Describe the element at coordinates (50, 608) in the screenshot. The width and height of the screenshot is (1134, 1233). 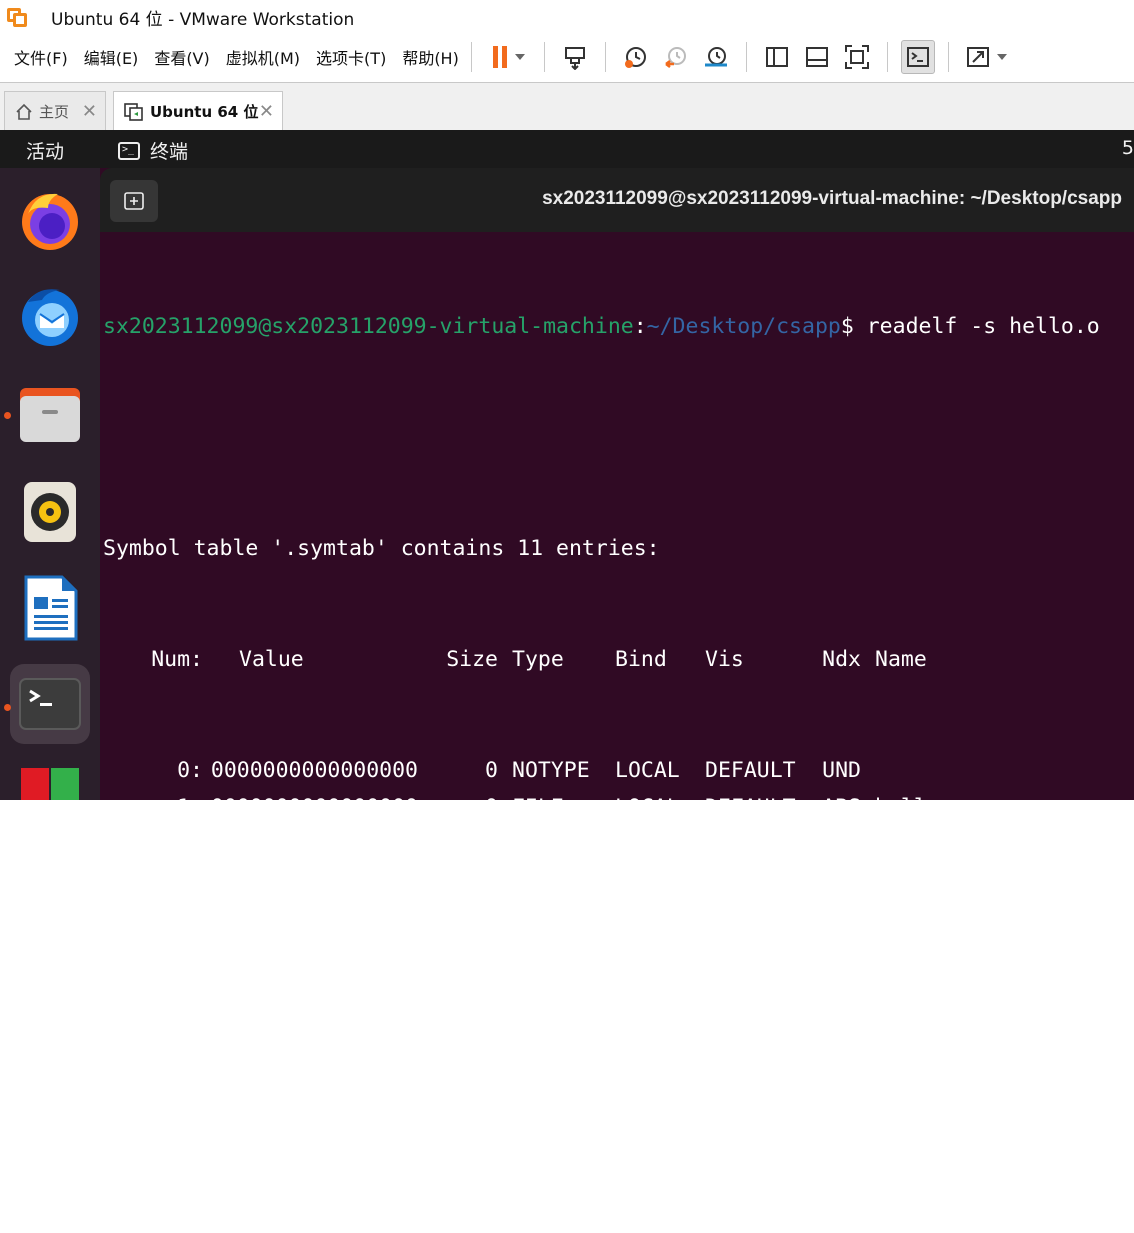
I see `dock-libreoffice-writer` at that location.